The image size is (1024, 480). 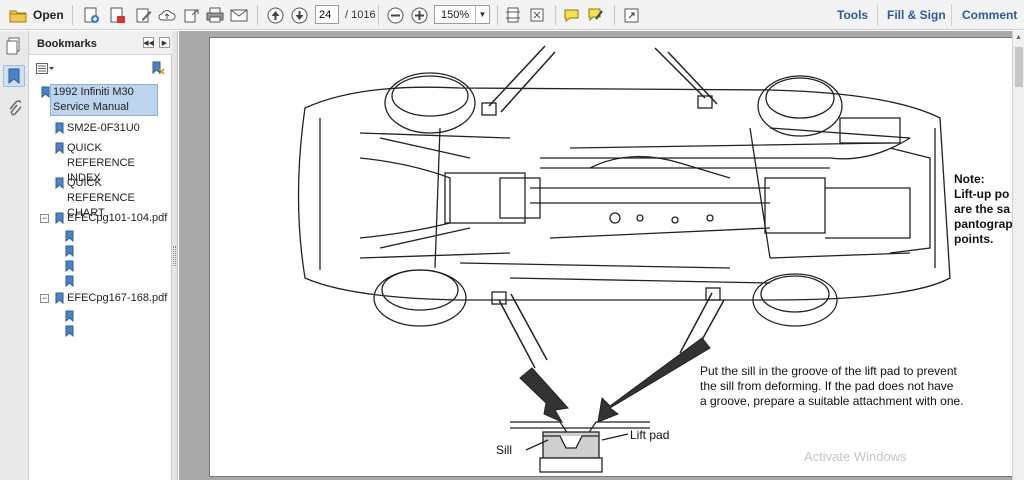 I want to click on fit-width-icon, so click(x=513, y=15).